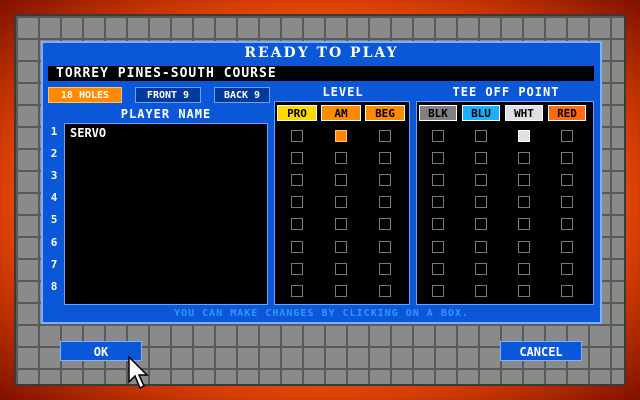 The image size is (640, 400). Describe the element at coordinates (505, 203) in the screenshot. I see `tee-panel: BLK BLU WHT RED` at that location.